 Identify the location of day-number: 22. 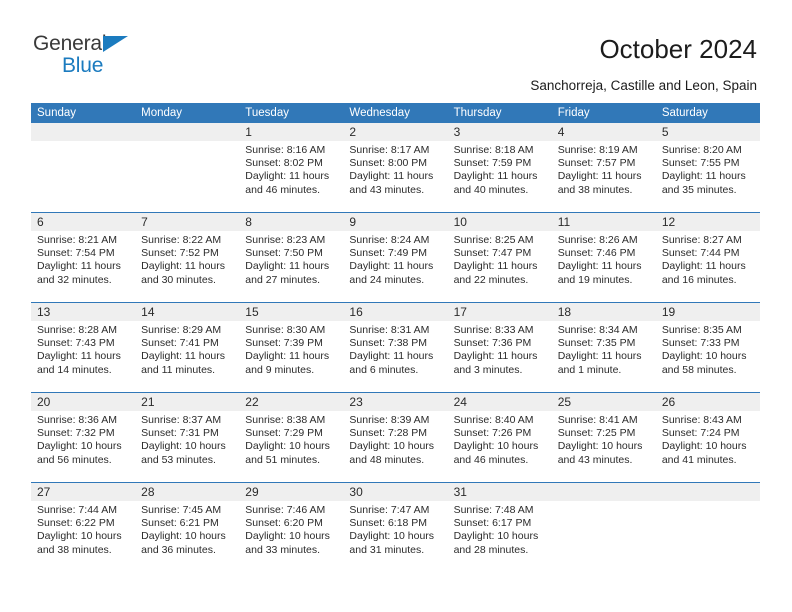
(291, 402).